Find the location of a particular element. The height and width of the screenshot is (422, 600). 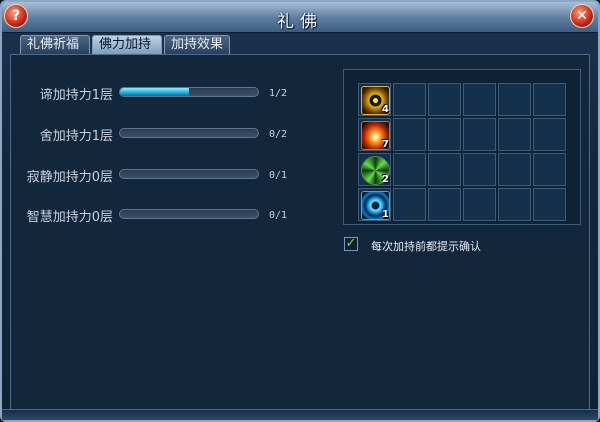

item-quantity: 7 is located at coordinates (385, 144).